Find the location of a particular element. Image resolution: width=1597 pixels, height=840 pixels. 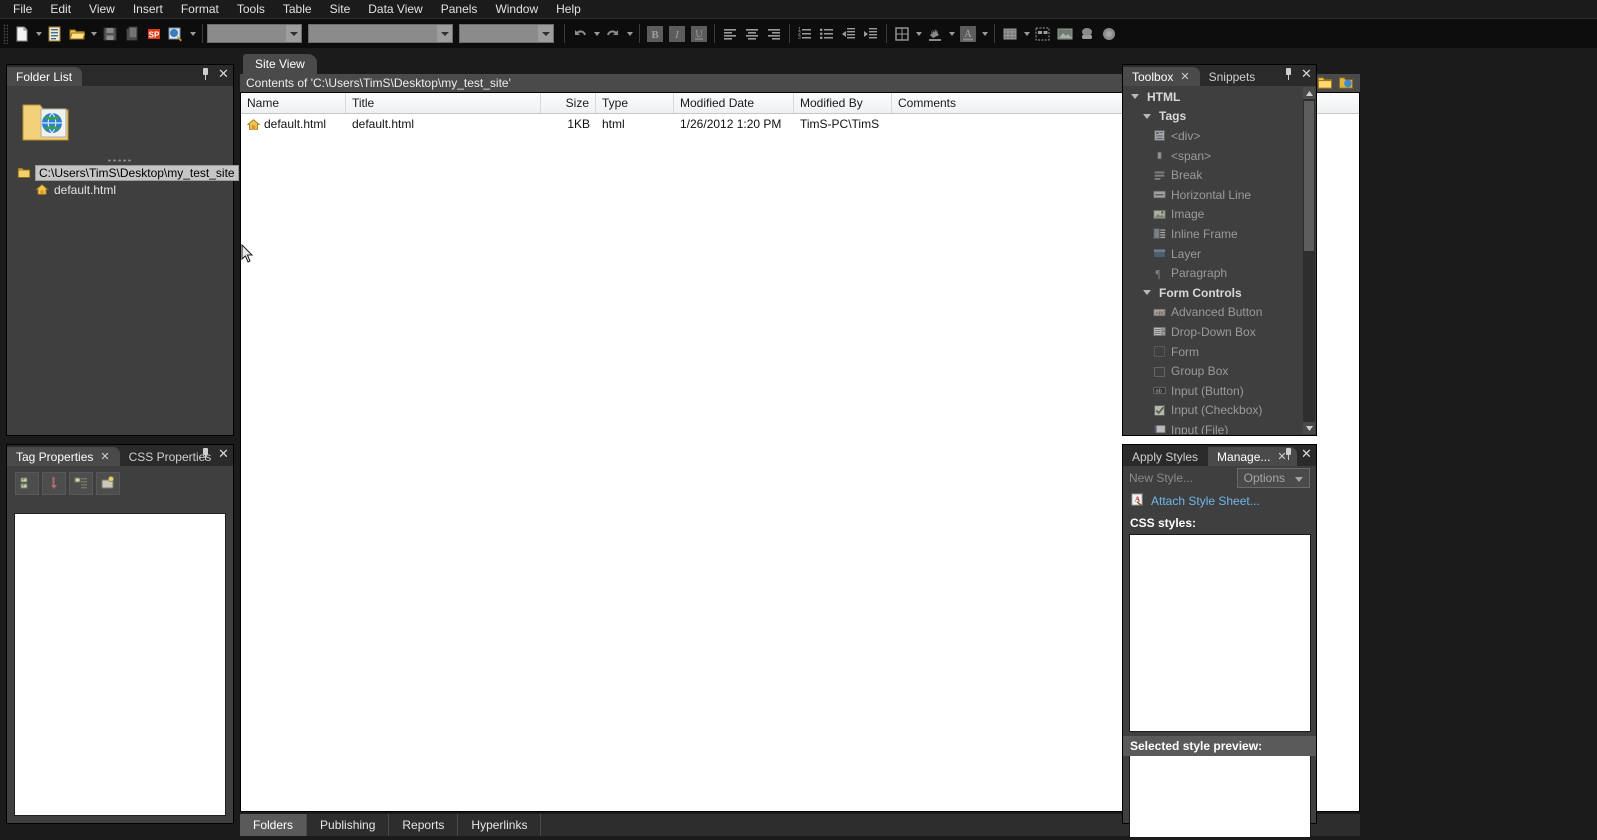

show-alphabetized-button is located at coordinates (108, 483).